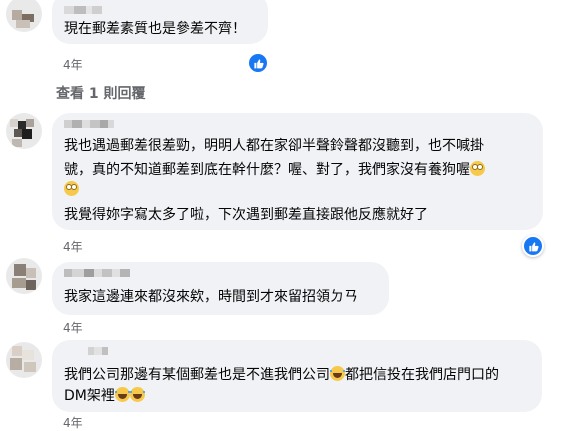 The height and width of the screenshot is (431, 573). I want to click on comment-text: 我們公司那邊有某個郵差也是不進我們公司 都把信投在我們店門口的, so click(281, 374).